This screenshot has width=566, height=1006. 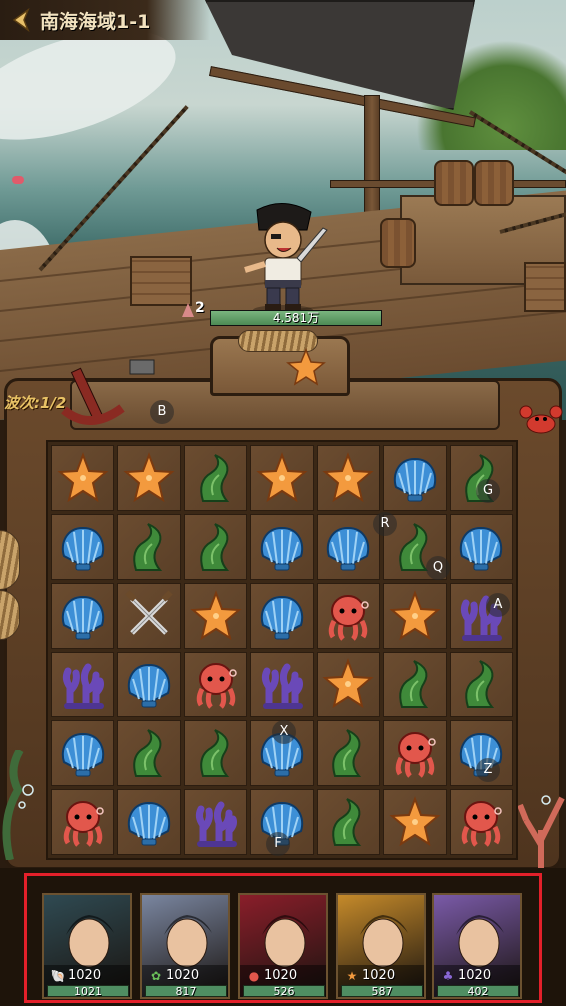 What do you see at coordinates (541, 832) in the screenshot?
I see `coral-decoration` at bounding box center [541, 832].